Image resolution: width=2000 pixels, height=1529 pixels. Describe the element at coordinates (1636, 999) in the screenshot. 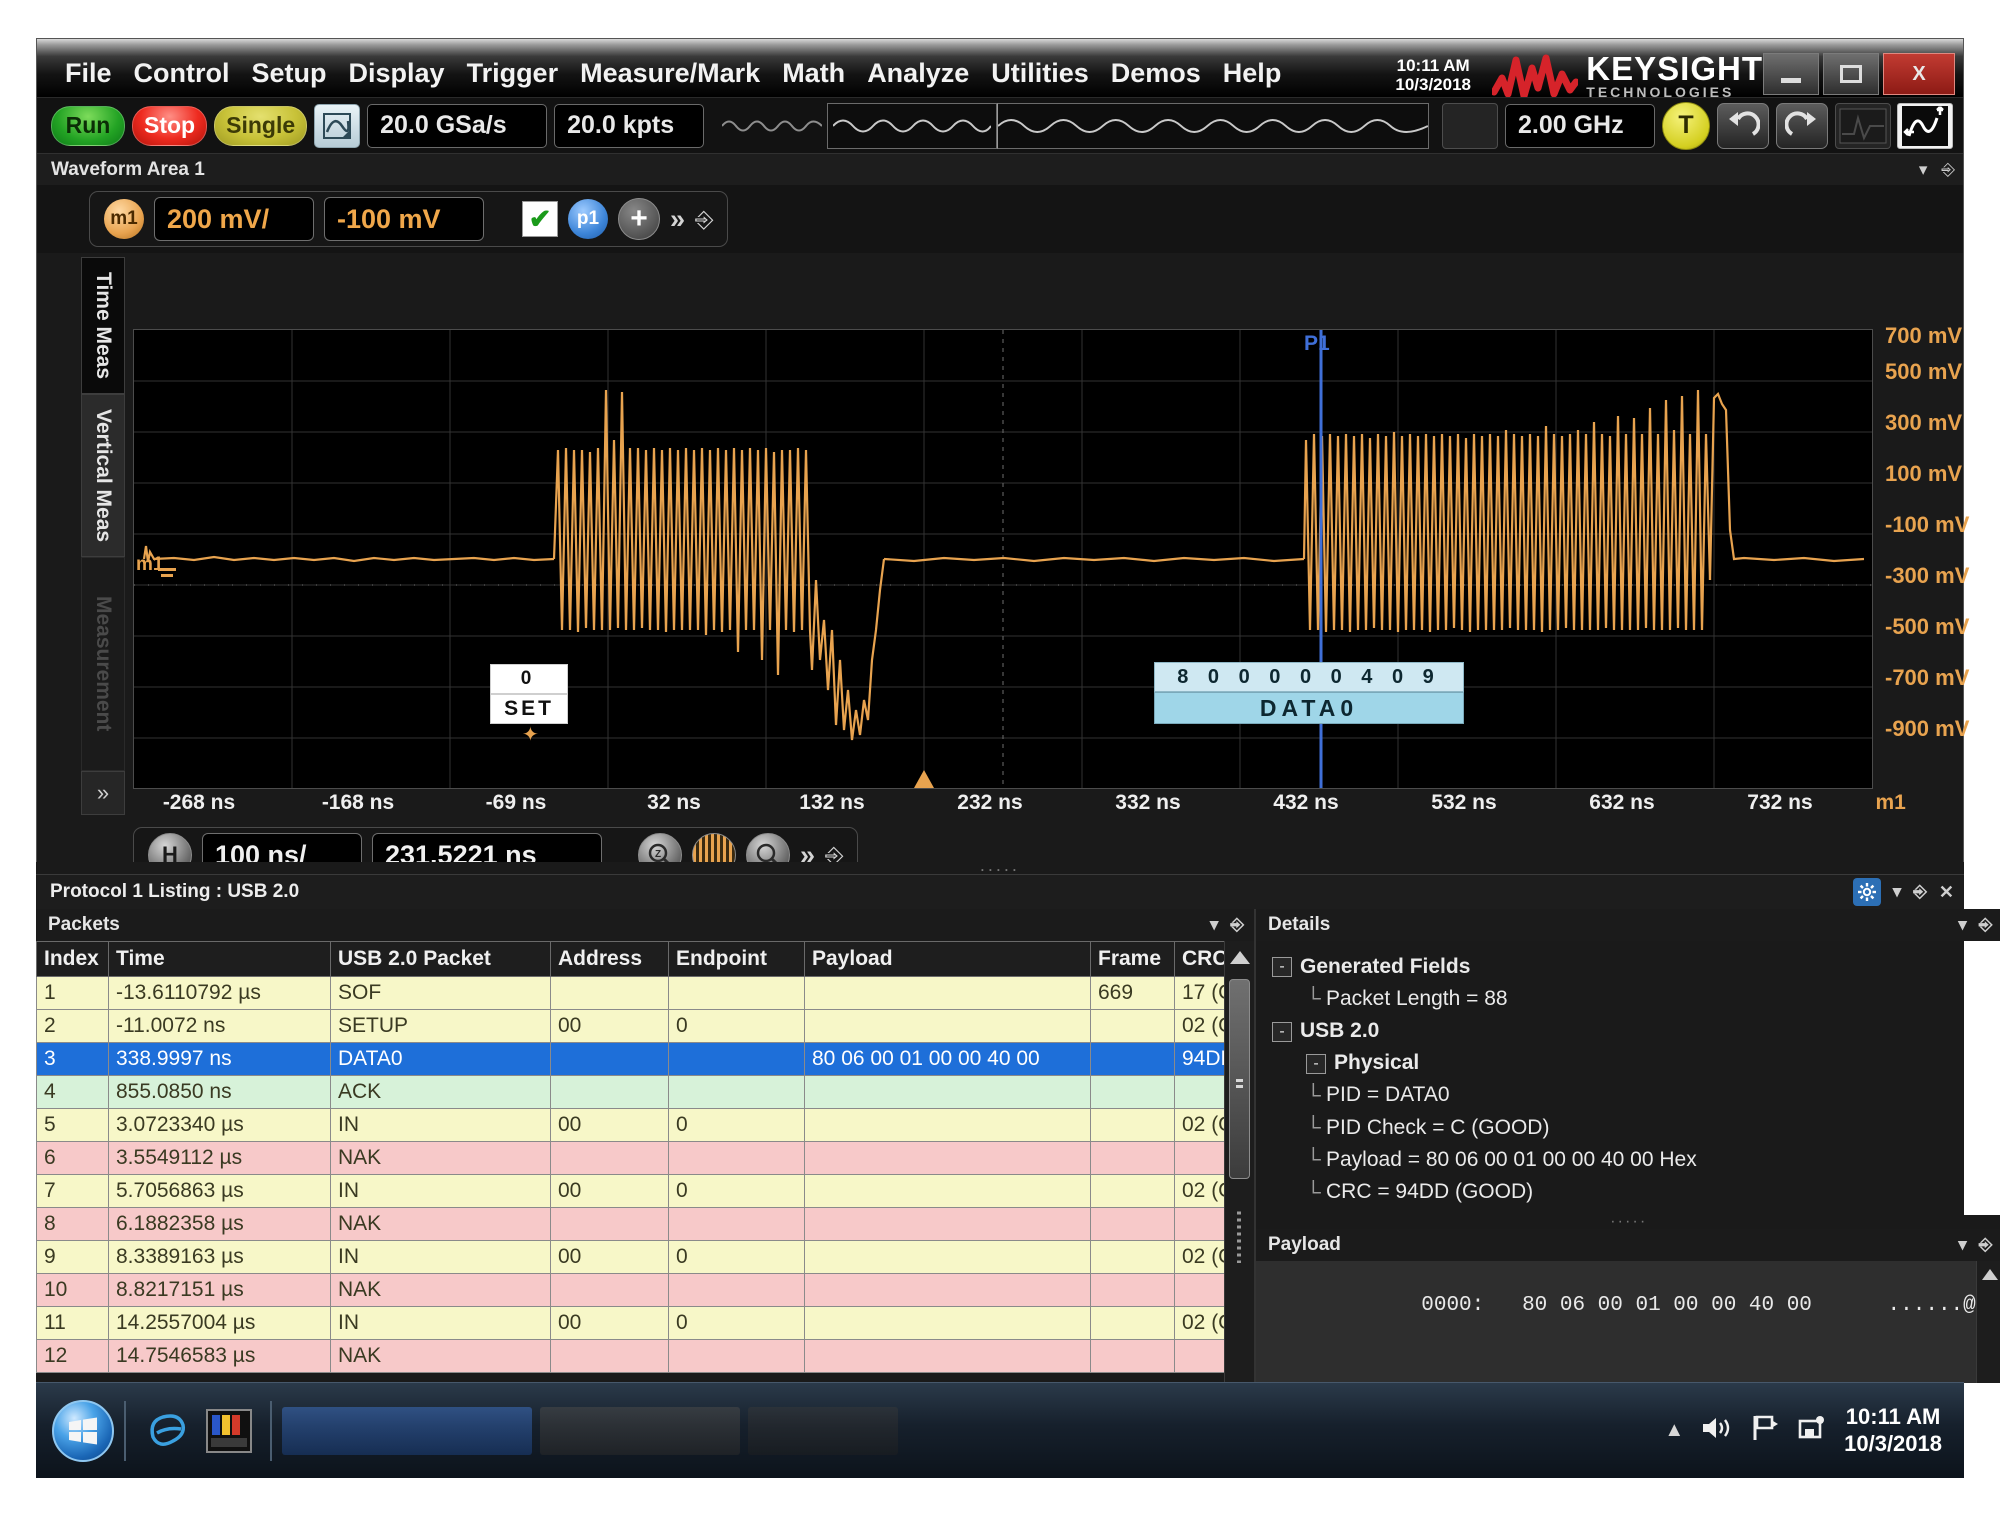

I see `tree-node: └ Packet Length = 88` at that location.